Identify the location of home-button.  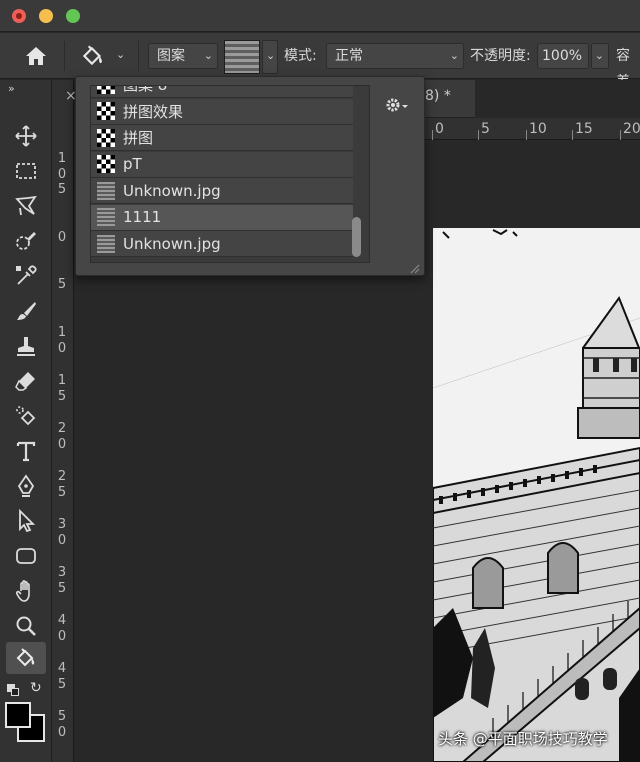
(36, 56).